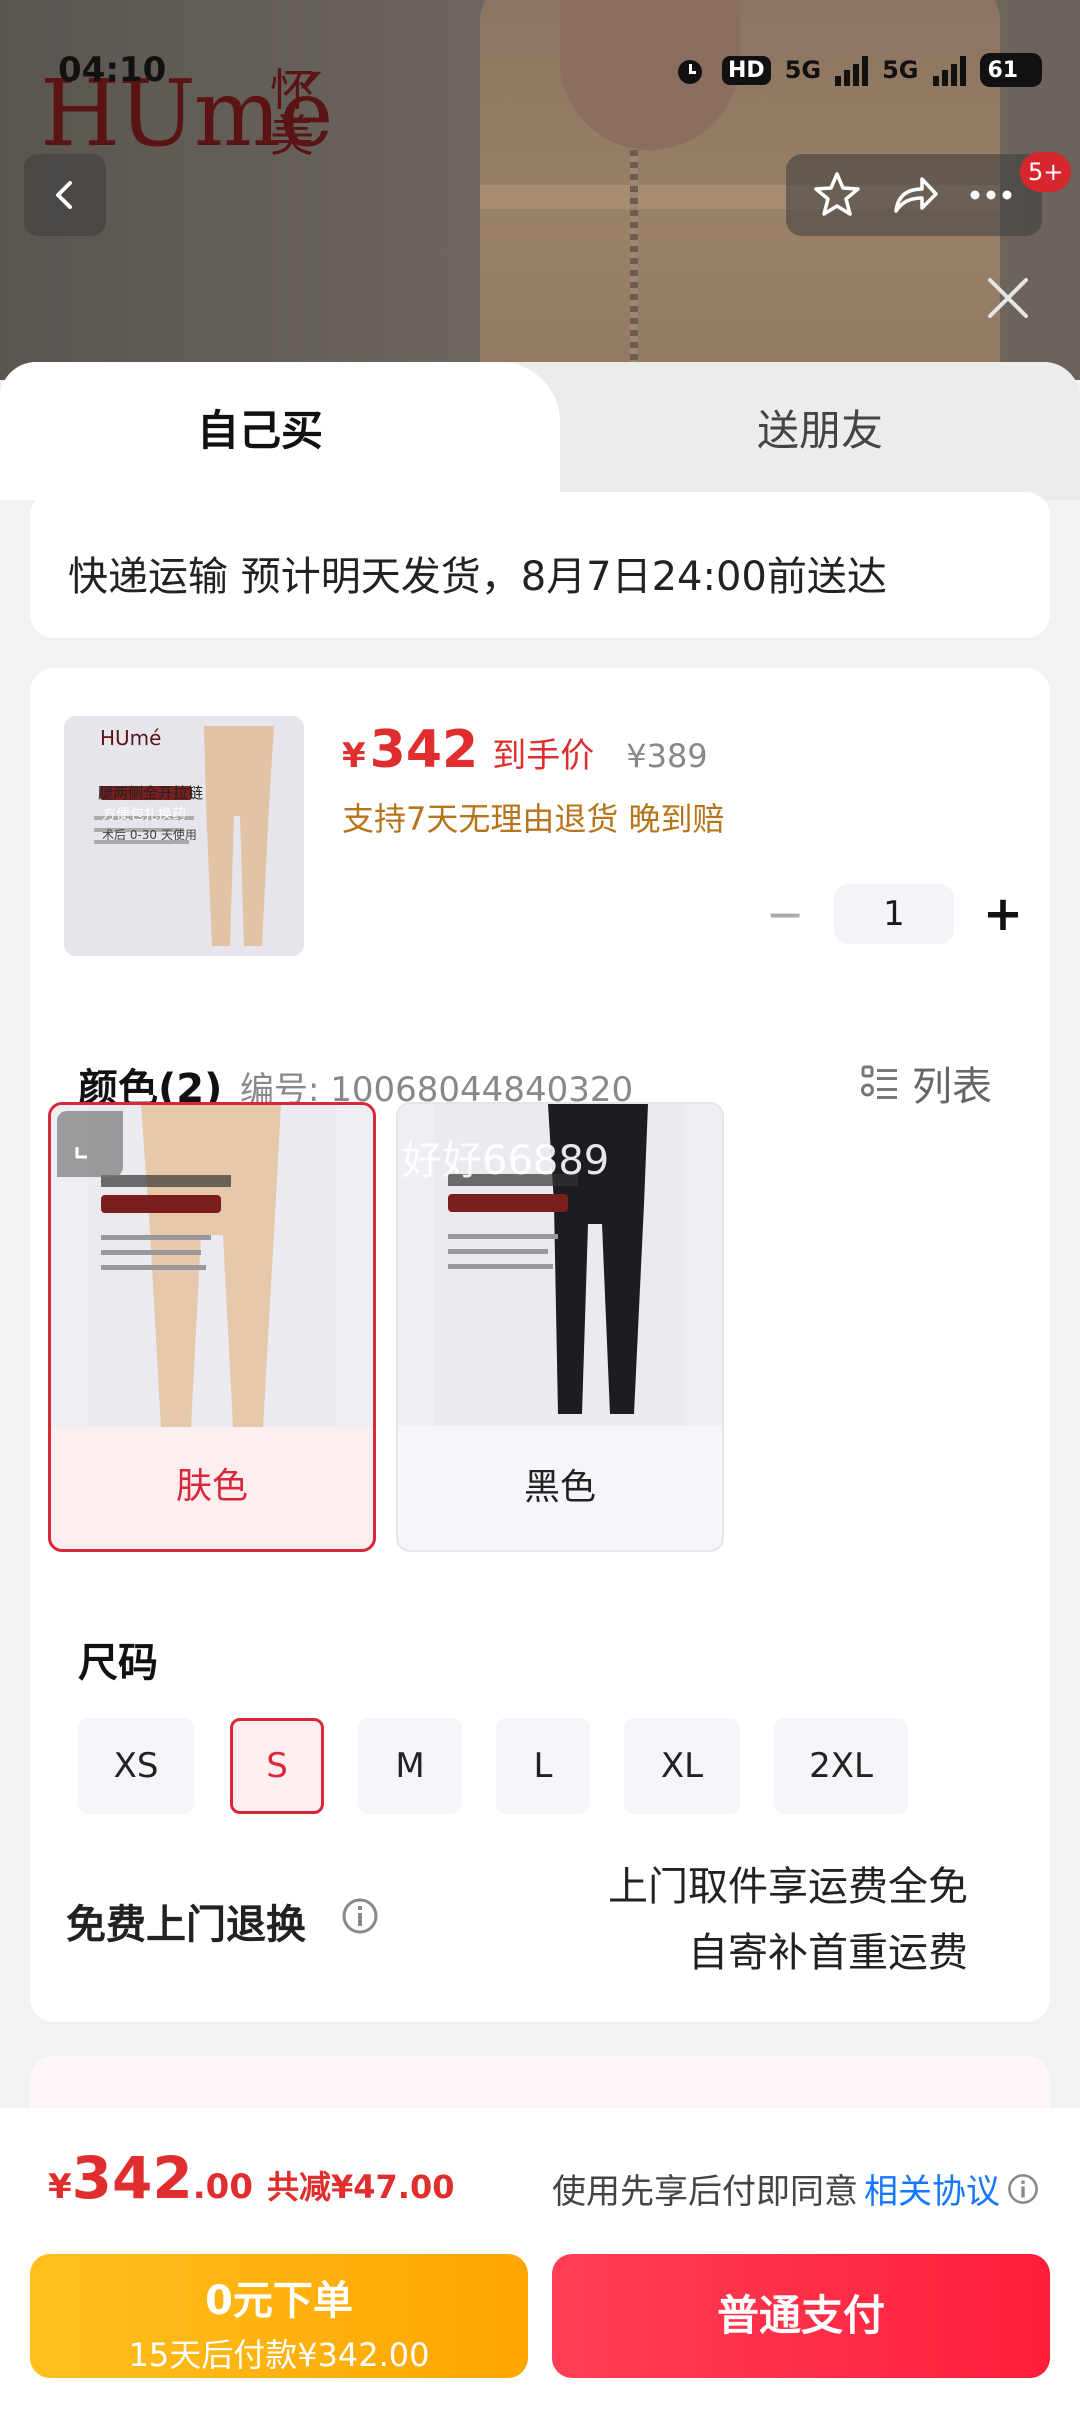  Describe the element at coordinates (785, 914) in the screenshot. I see `quantity-decrease-button: −` at that location.